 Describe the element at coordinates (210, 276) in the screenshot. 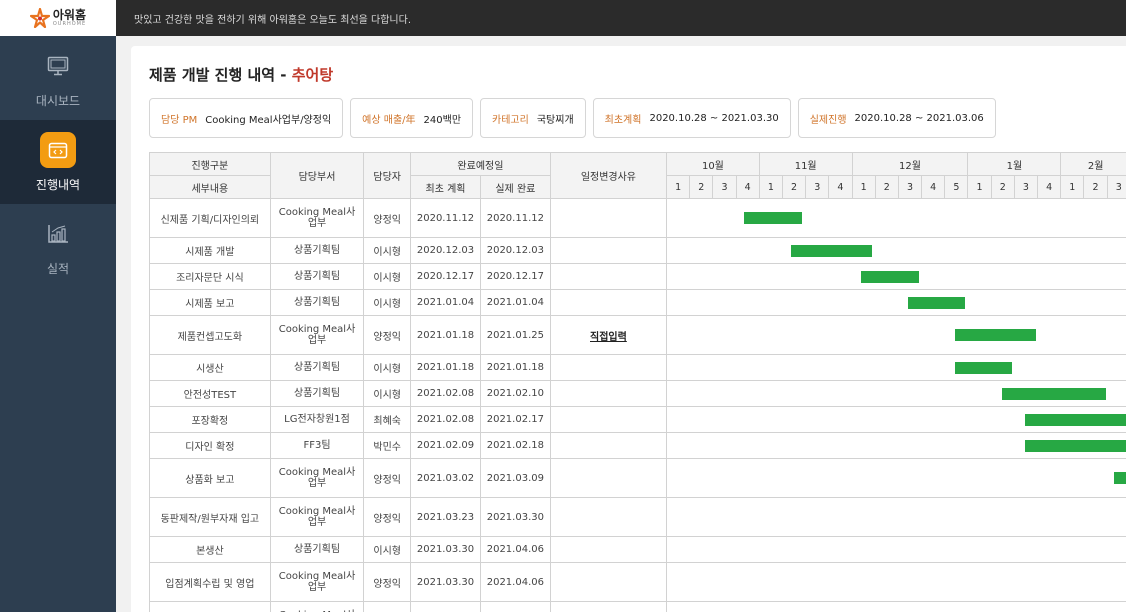

I see `cell-task: 조리자문단 시식` at that location.